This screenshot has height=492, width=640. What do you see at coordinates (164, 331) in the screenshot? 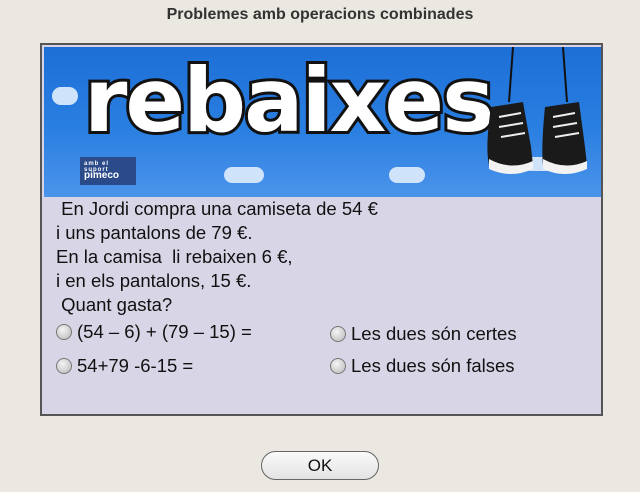
I see `option-1-label: (54 – 6) + (79 – 15) =` at bounding box center [164, 331].